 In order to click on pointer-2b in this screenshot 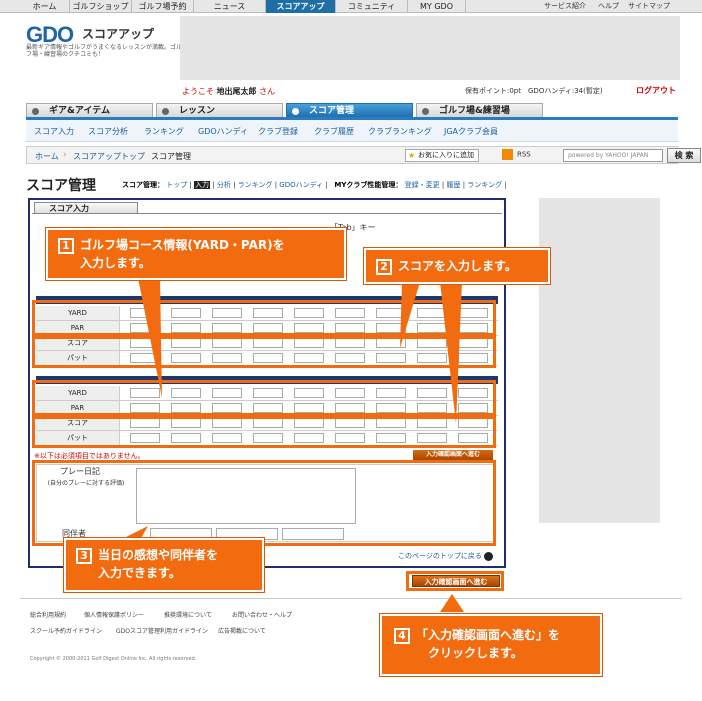, I will do `click(451, 353)`.